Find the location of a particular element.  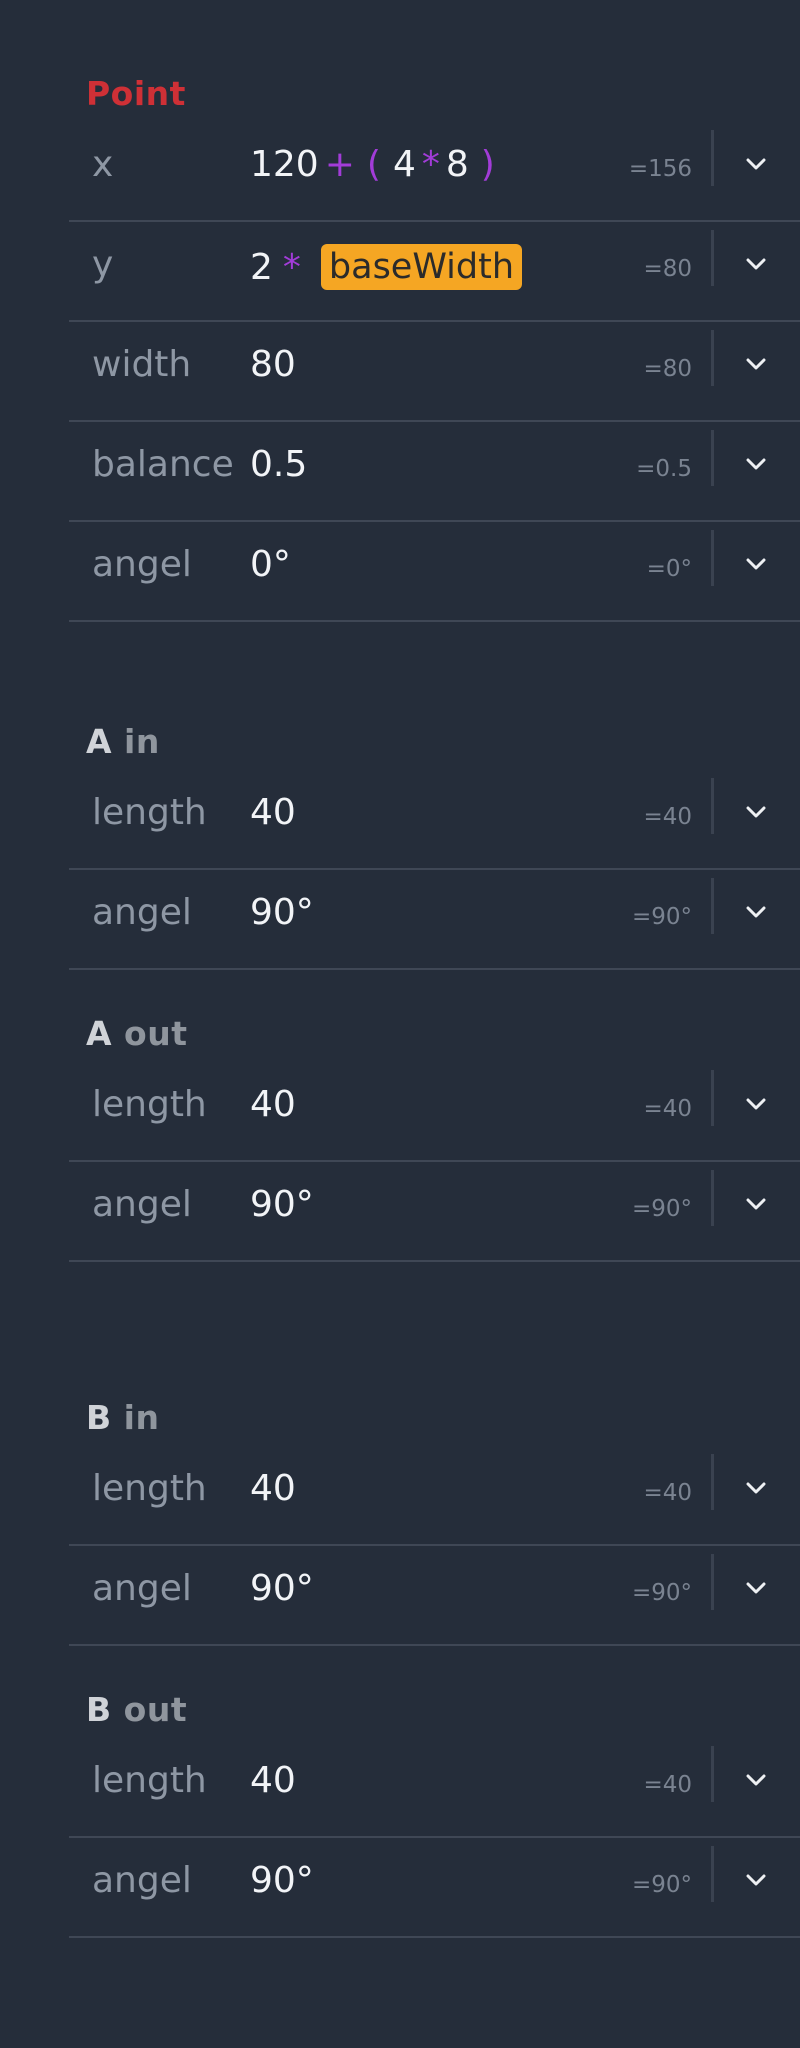

computed-result: =0.5 is located at coordinates (664, 469).